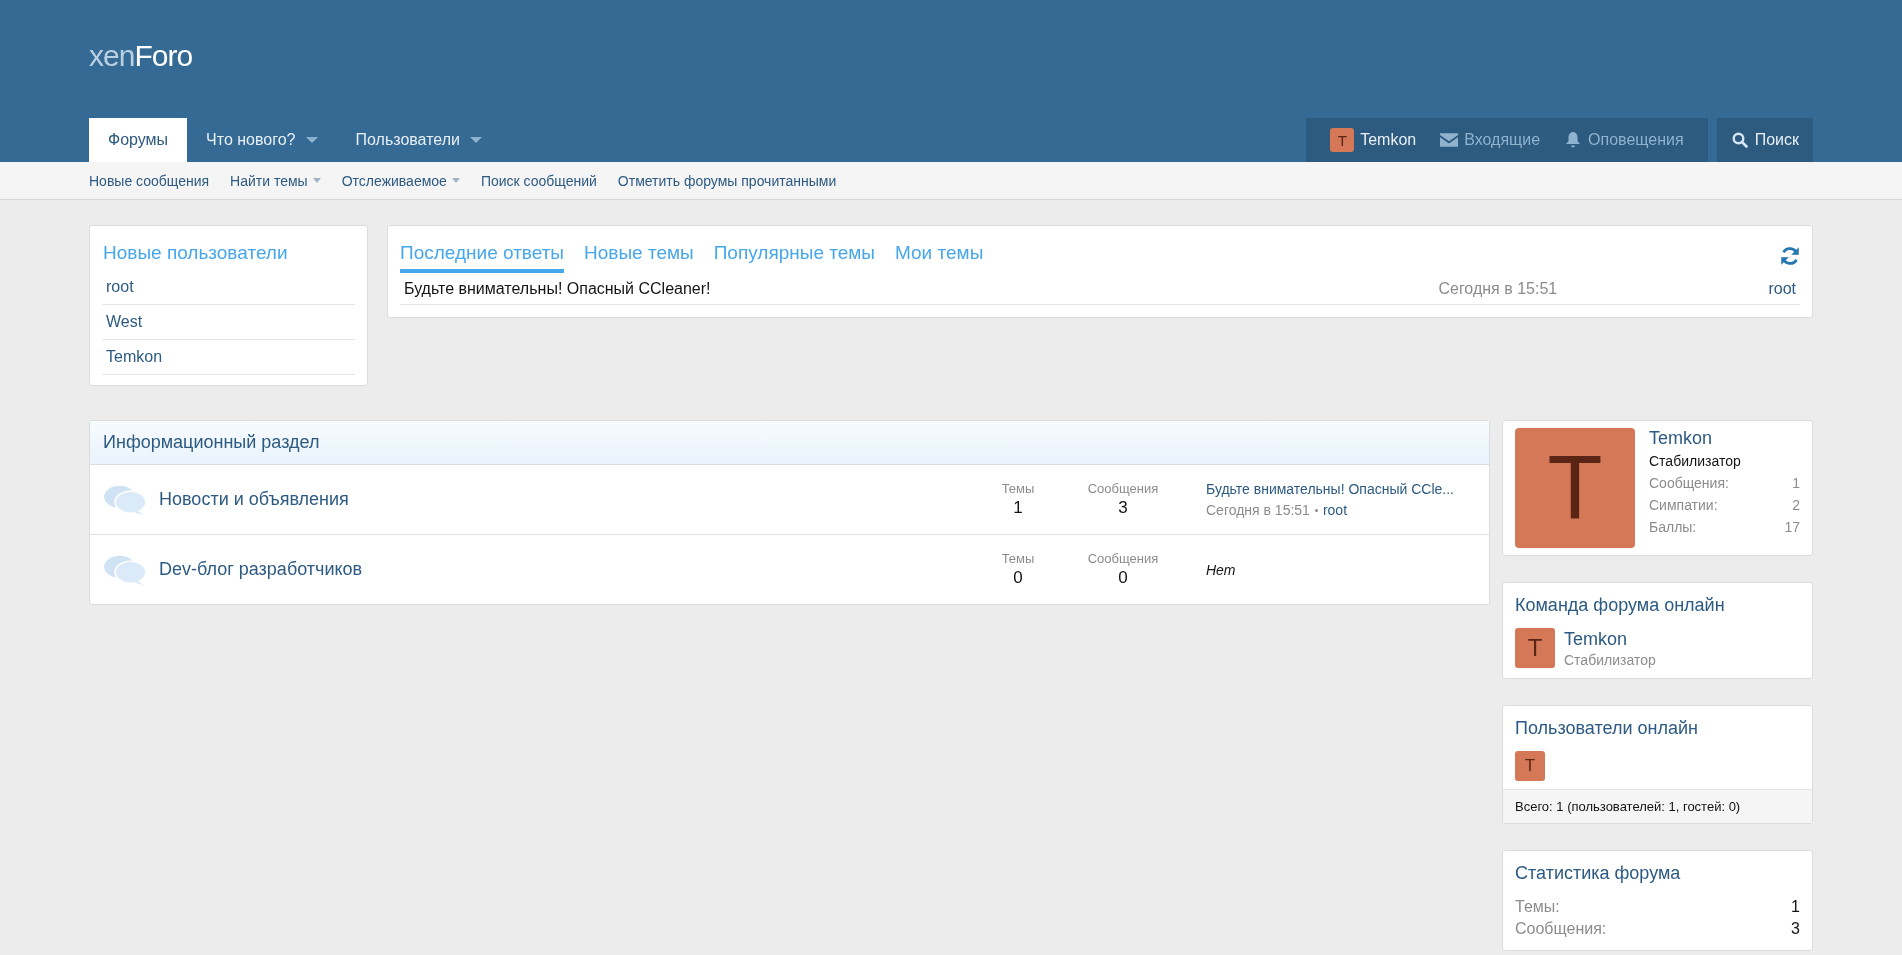 This screenshot has width=1902, height=955. I want to click on separator-dot, so click(1316, 510).